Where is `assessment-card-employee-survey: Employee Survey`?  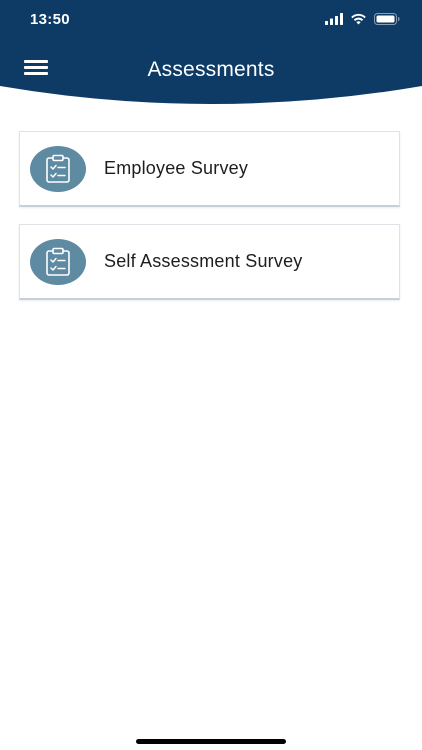
assessment-card-employee-survey: Employee Survey is located at coordinates (209, 169).